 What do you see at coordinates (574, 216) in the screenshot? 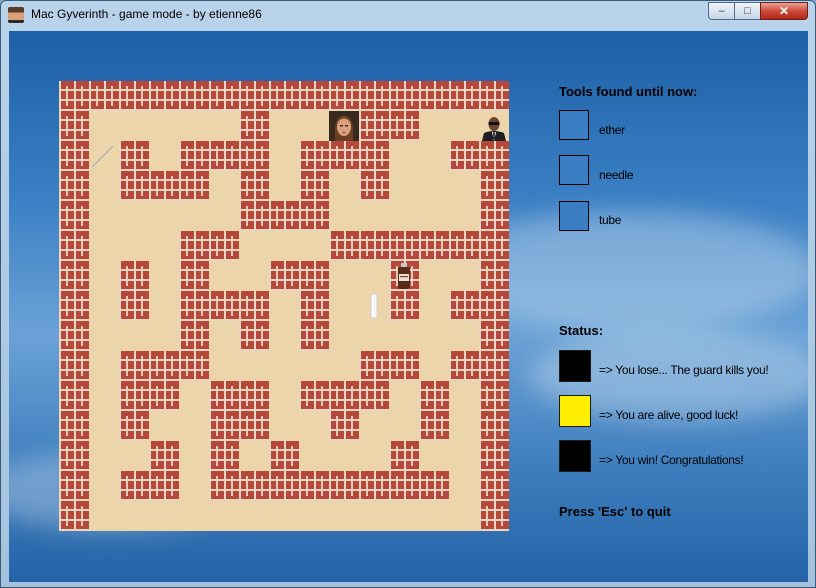
I see `tool-slot-tube` at bounding box center [574, 216].